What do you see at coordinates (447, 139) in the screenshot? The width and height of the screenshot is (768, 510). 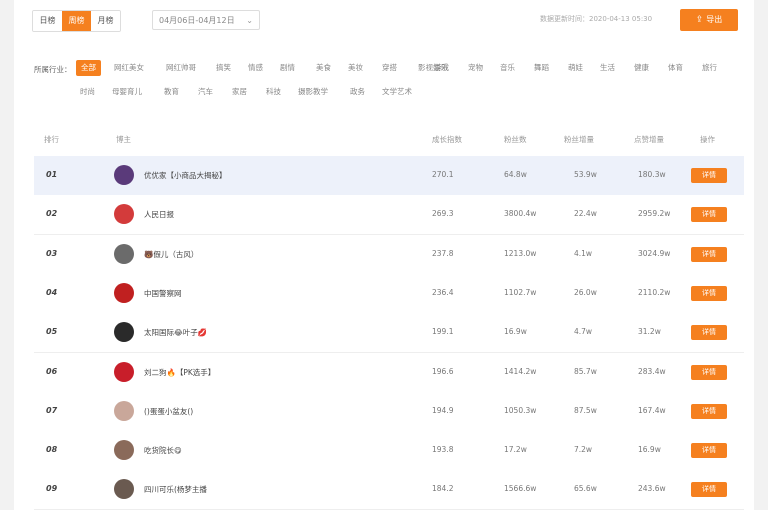 I see `header-growth: 成长指数` at bounding box center [447, 139].